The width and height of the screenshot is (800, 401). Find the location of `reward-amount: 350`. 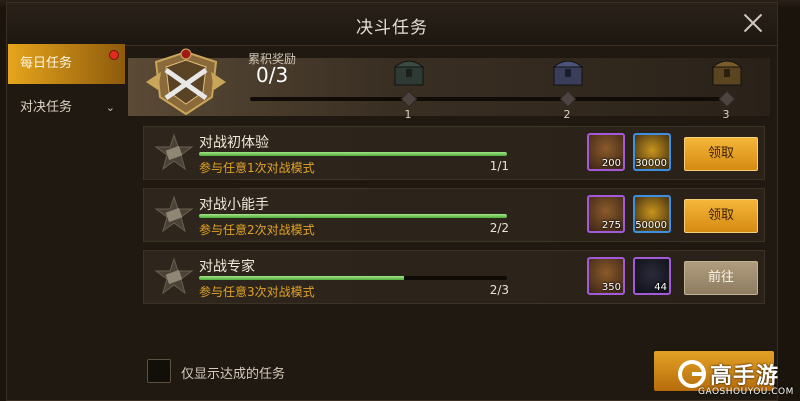

reward-amount: 350 is located at coordinates (611, 287).